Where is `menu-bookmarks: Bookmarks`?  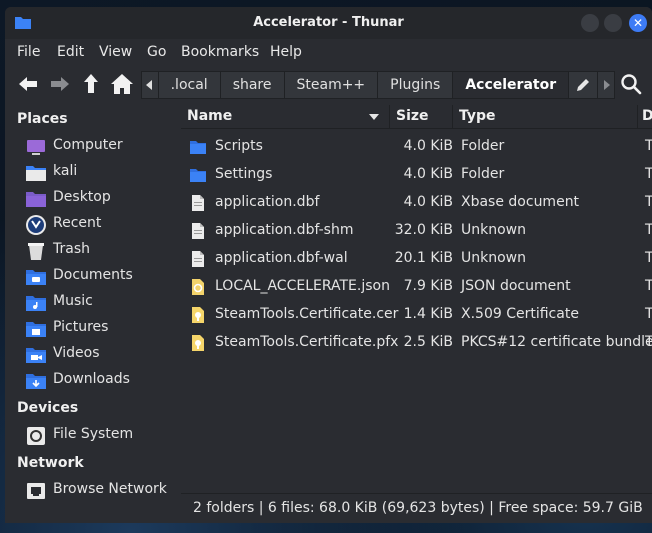 menu-bookmarks: Bookmarks is located at coordinates (220, 52).